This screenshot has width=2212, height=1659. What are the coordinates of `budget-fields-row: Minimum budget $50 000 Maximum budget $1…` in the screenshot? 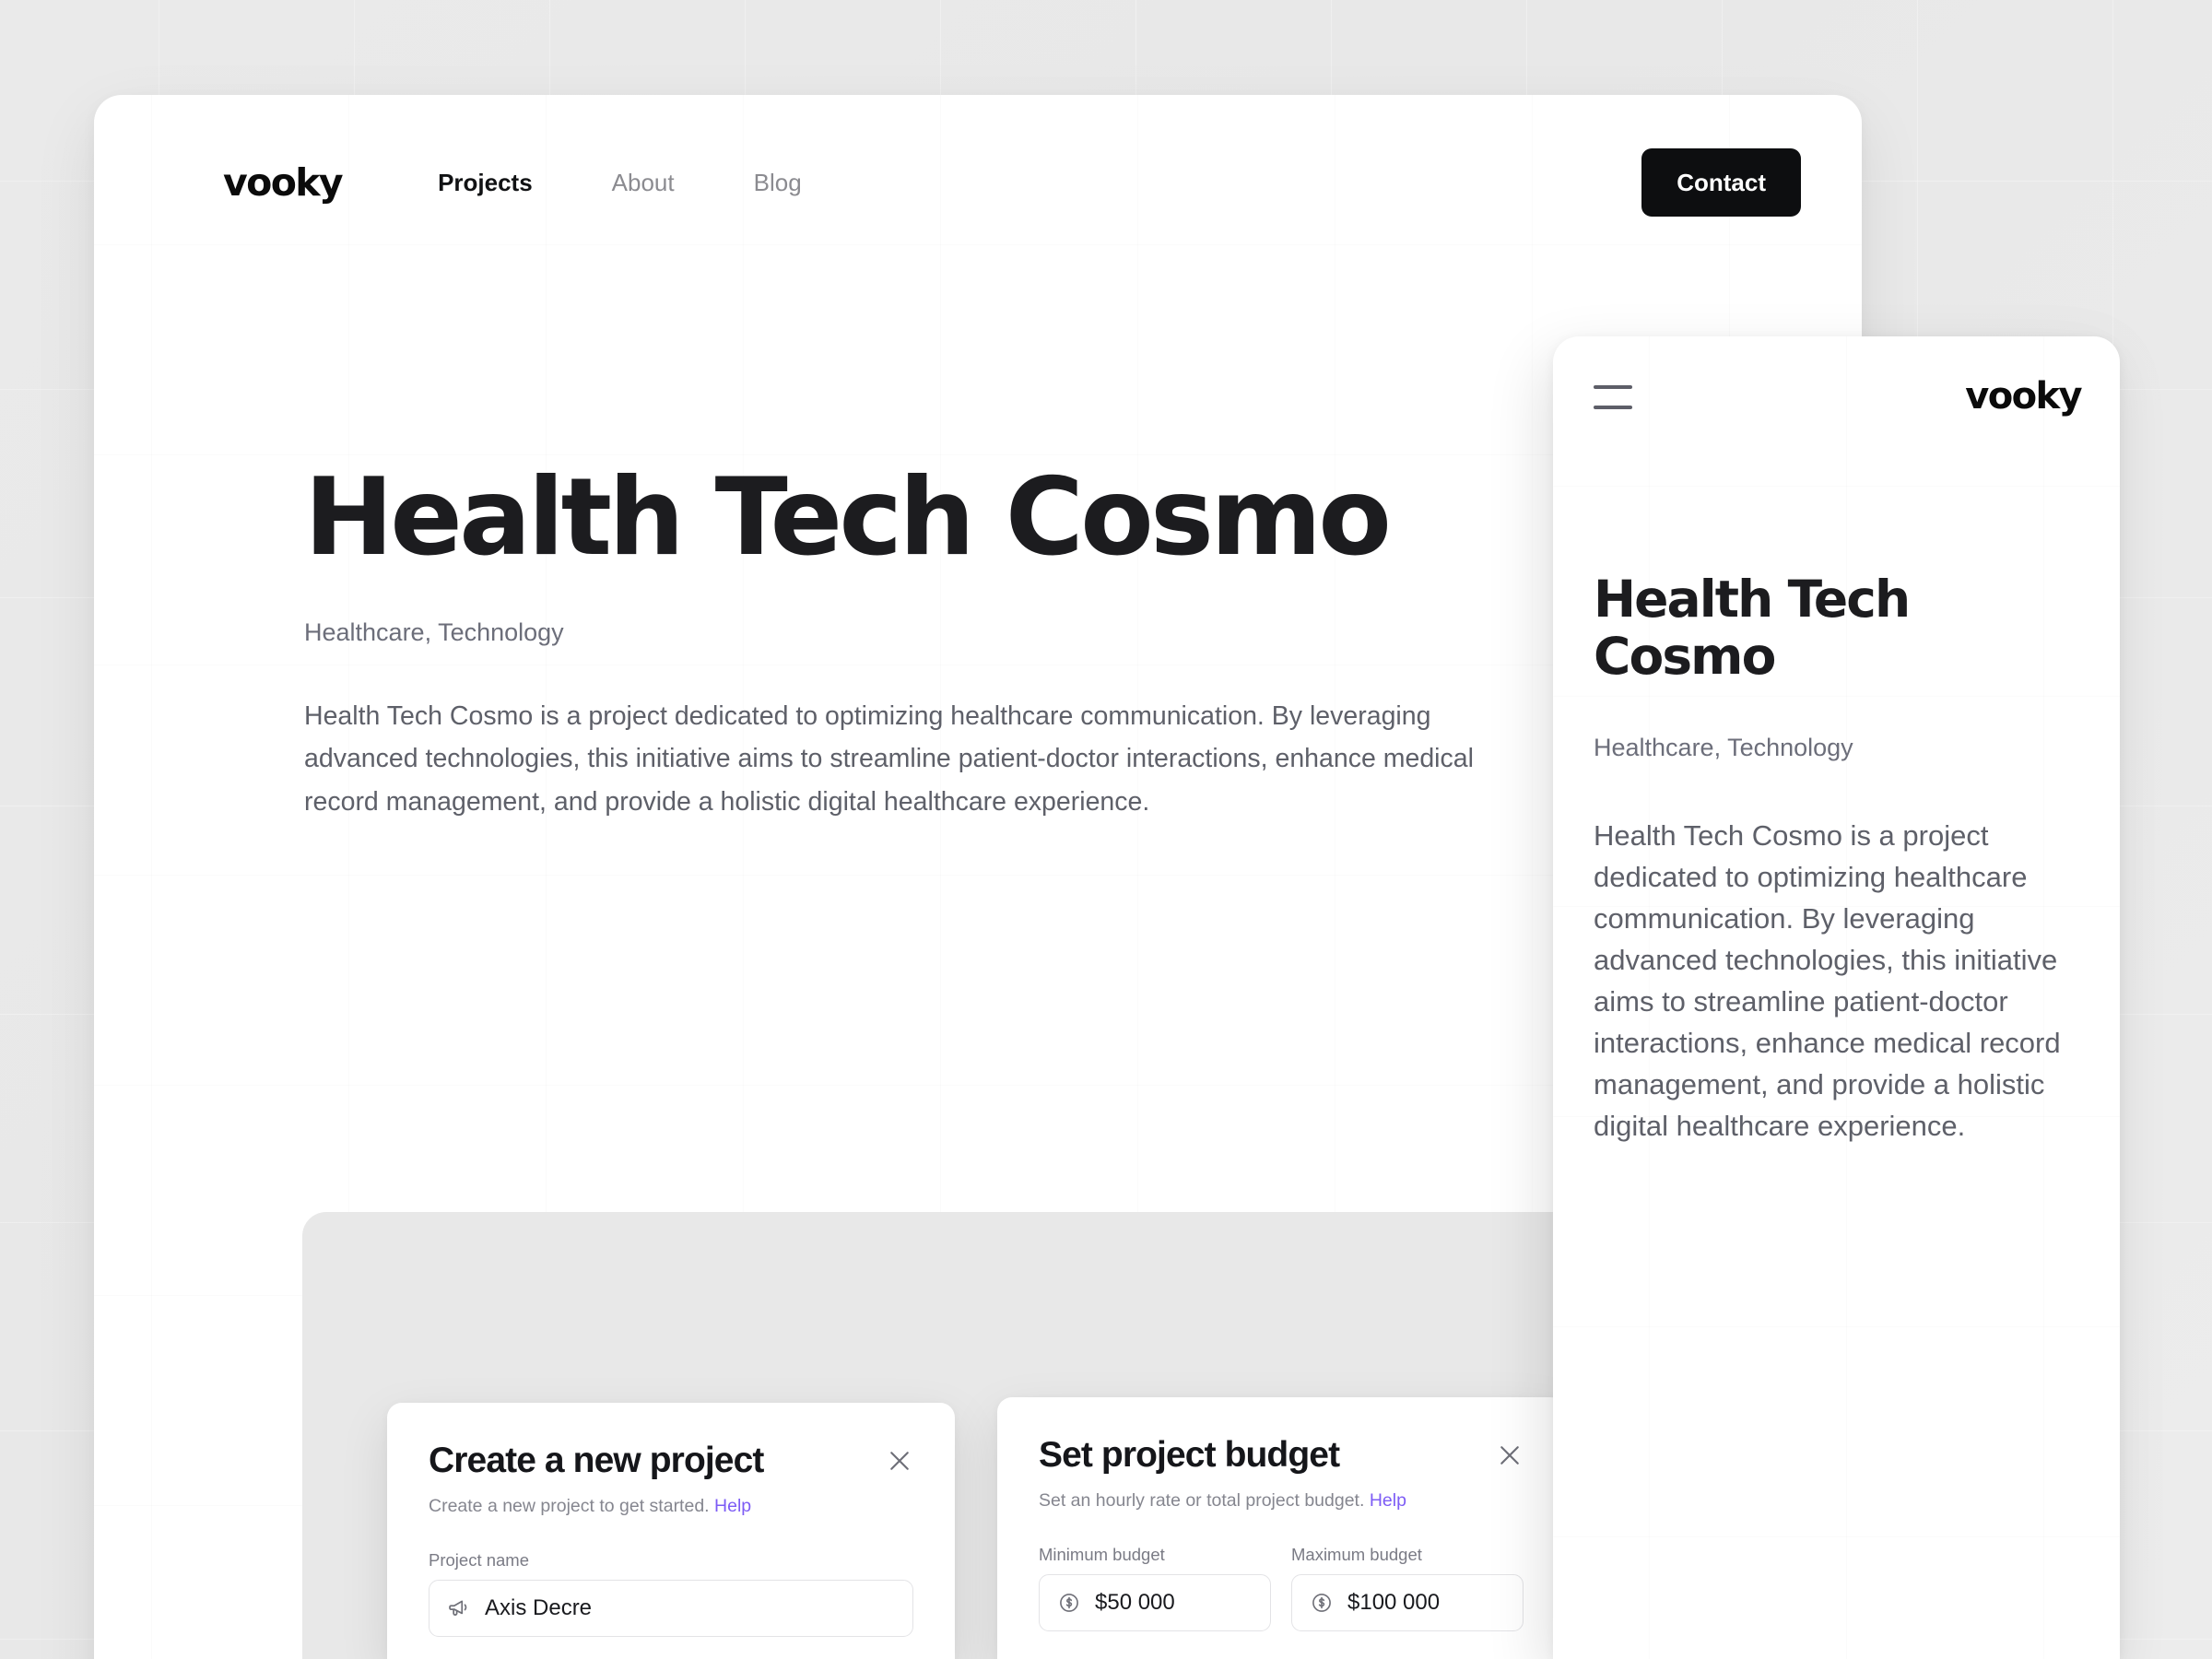 It's located at (1281, 1572).